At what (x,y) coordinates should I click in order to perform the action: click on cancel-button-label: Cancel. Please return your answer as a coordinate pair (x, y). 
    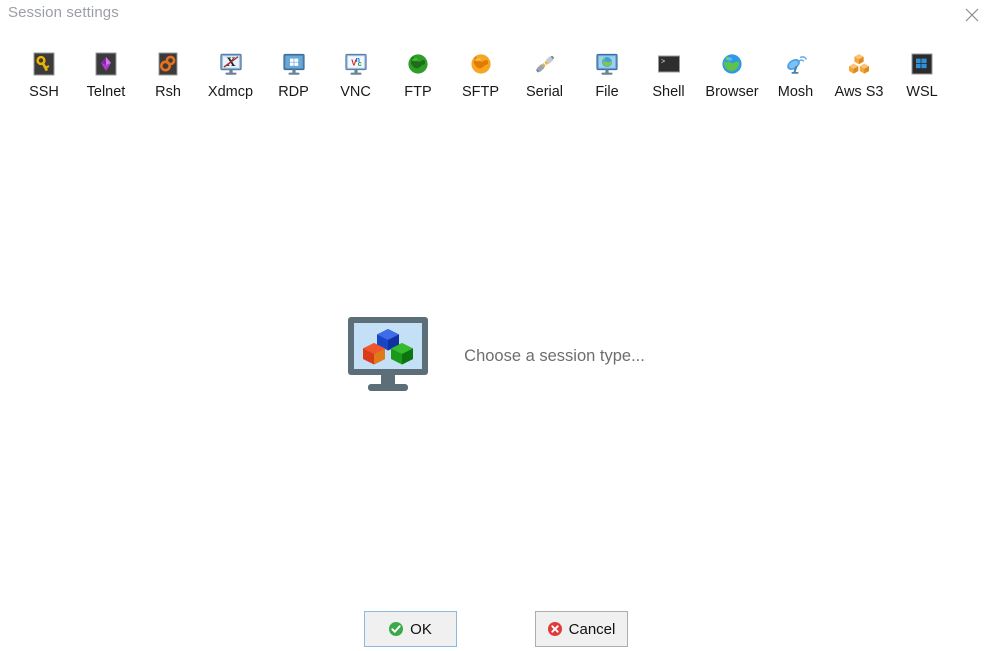
    Looking at the image, I should click on (592, 629).